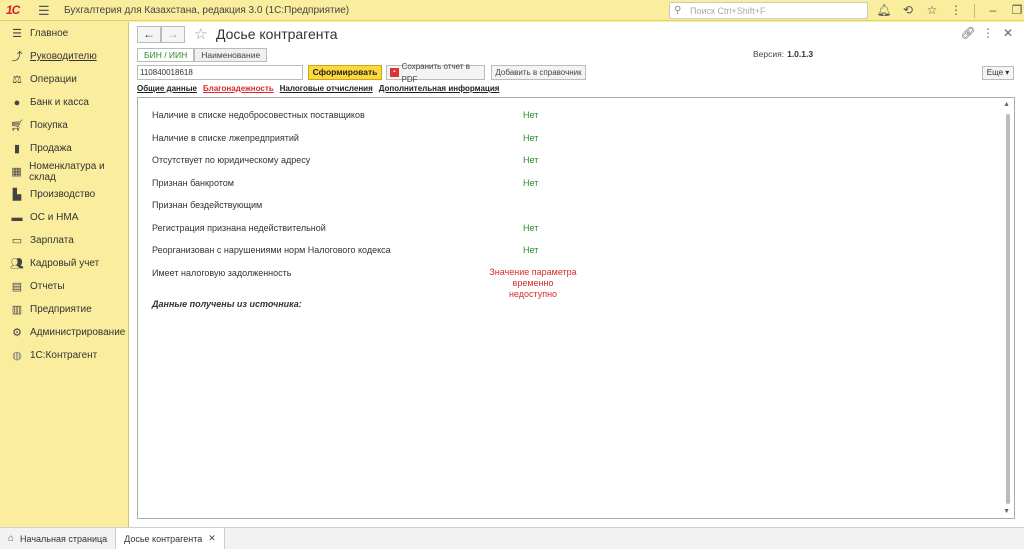  Describe the element at coordinates (17, 79) in the screenshot. I see `scales-icon: ⚖` at that location.